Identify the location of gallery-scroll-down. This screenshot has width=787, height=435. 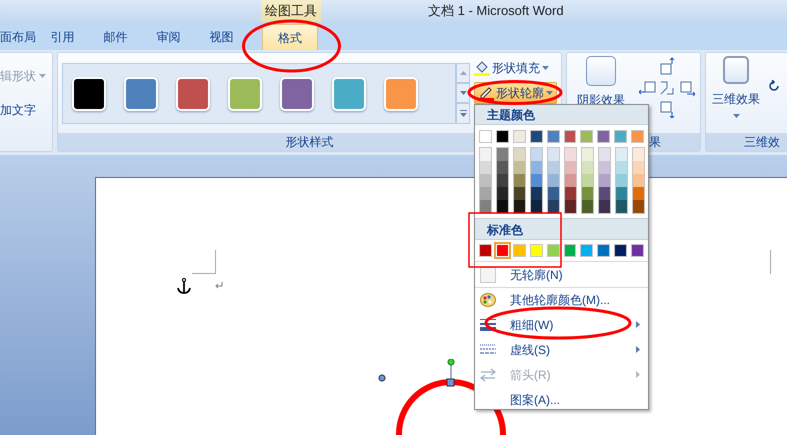
(463, 93).